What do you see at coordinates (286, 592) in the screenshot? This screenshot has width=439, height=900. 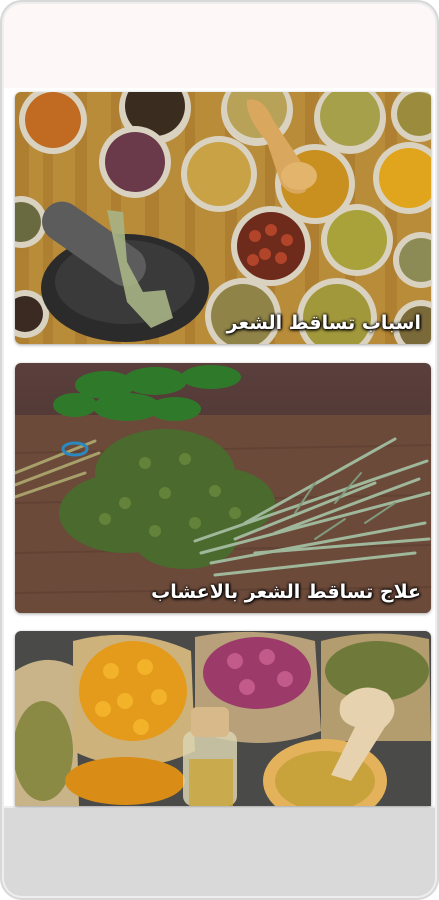 I see `card-title: علاج تساقط الشعر بالاعشاب` at bounding box center [286, 592].